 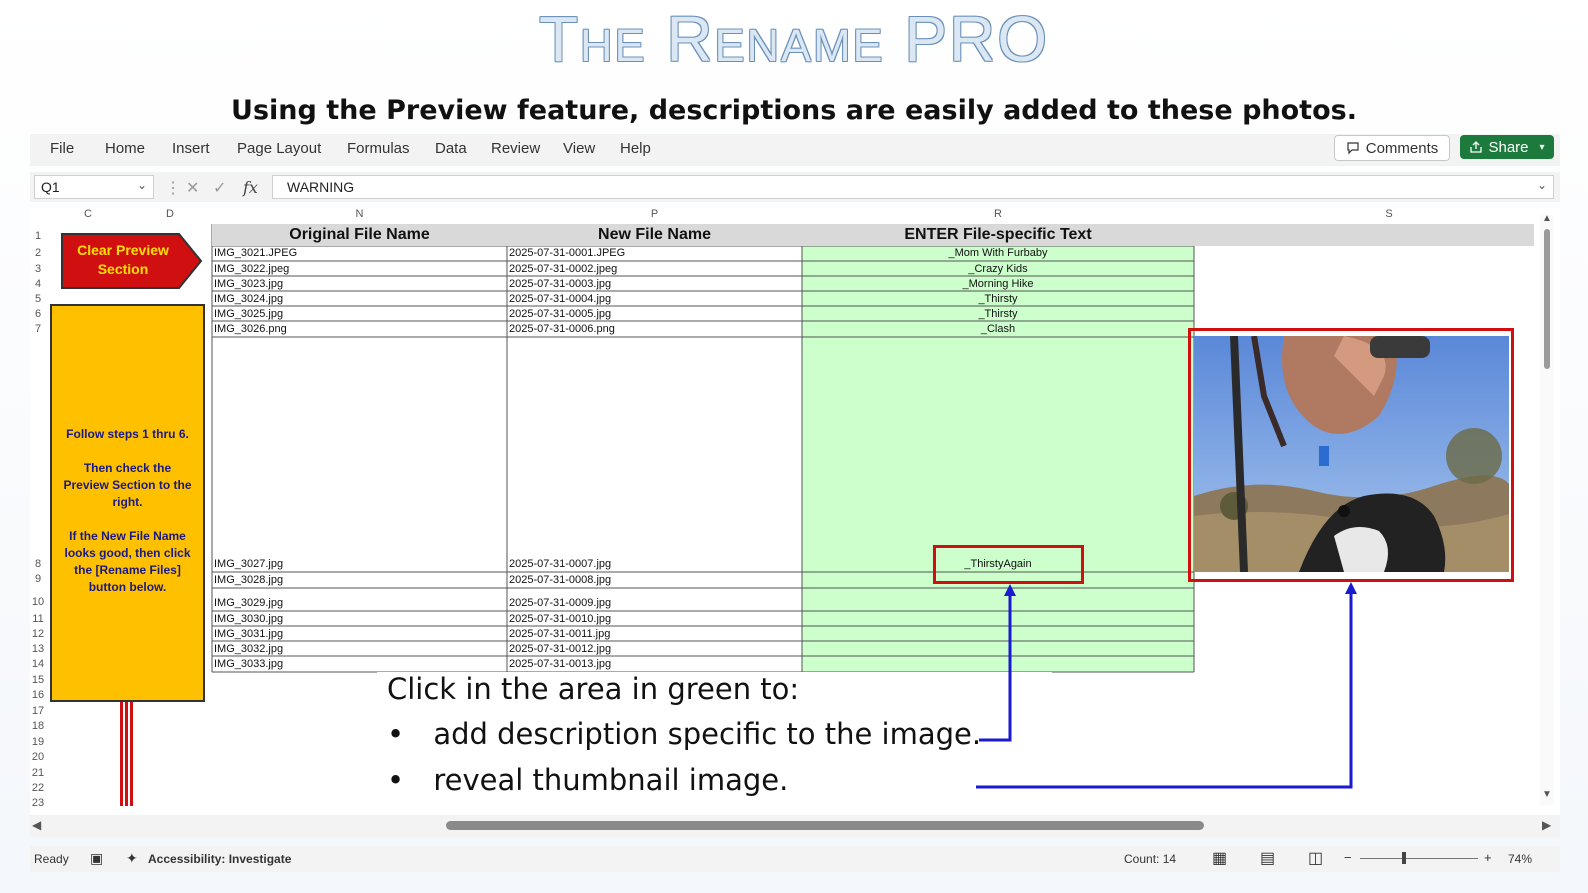 I want to click on zoom-in-icon: +, so click(x=1488, y=857).